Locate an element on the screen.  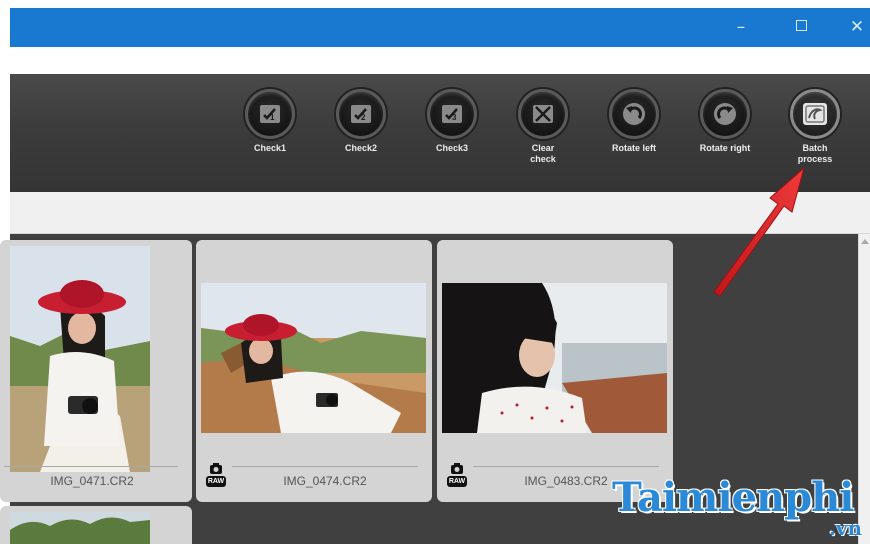
thumbnail-card is located at coordinates (96, 525).